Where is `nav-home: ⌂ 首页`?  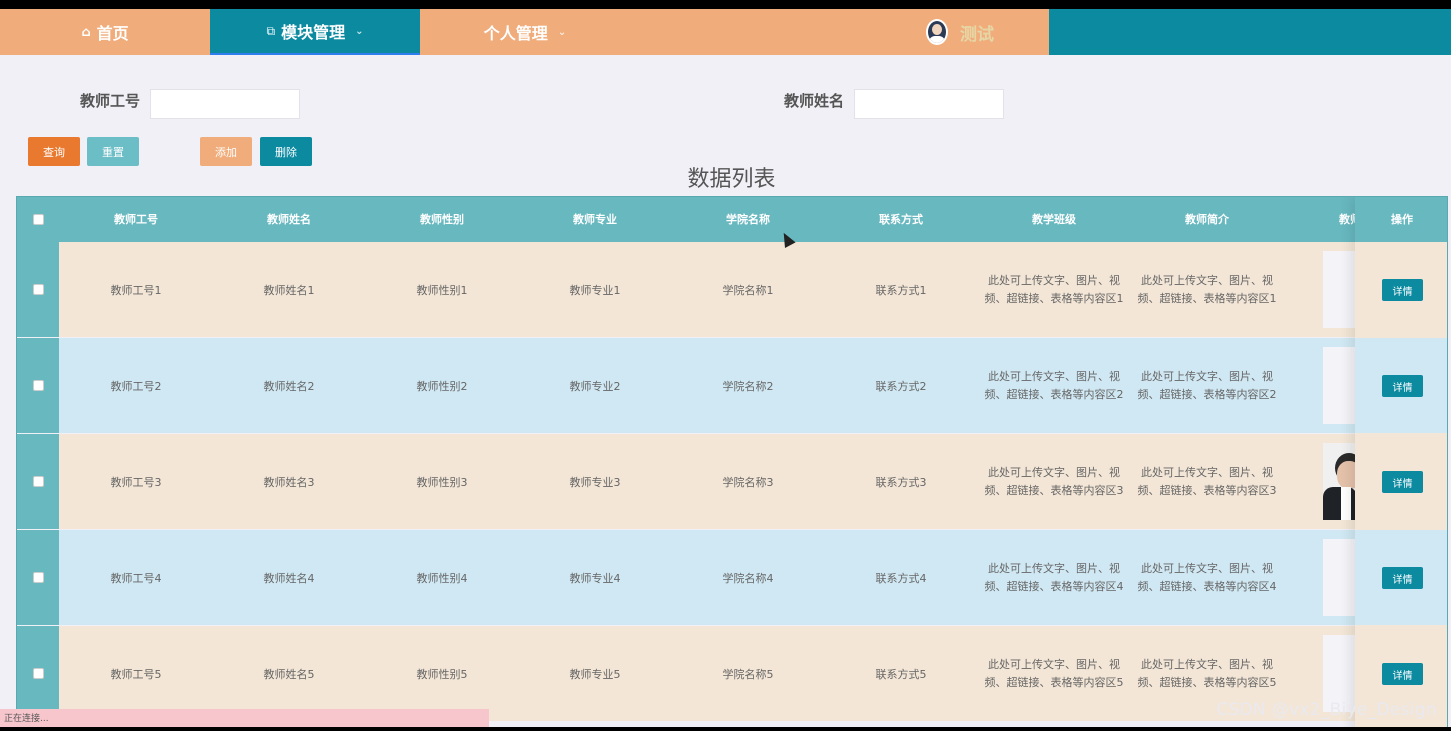
nav-home: ⌂ 首页 is located at coordinates (105, 32).